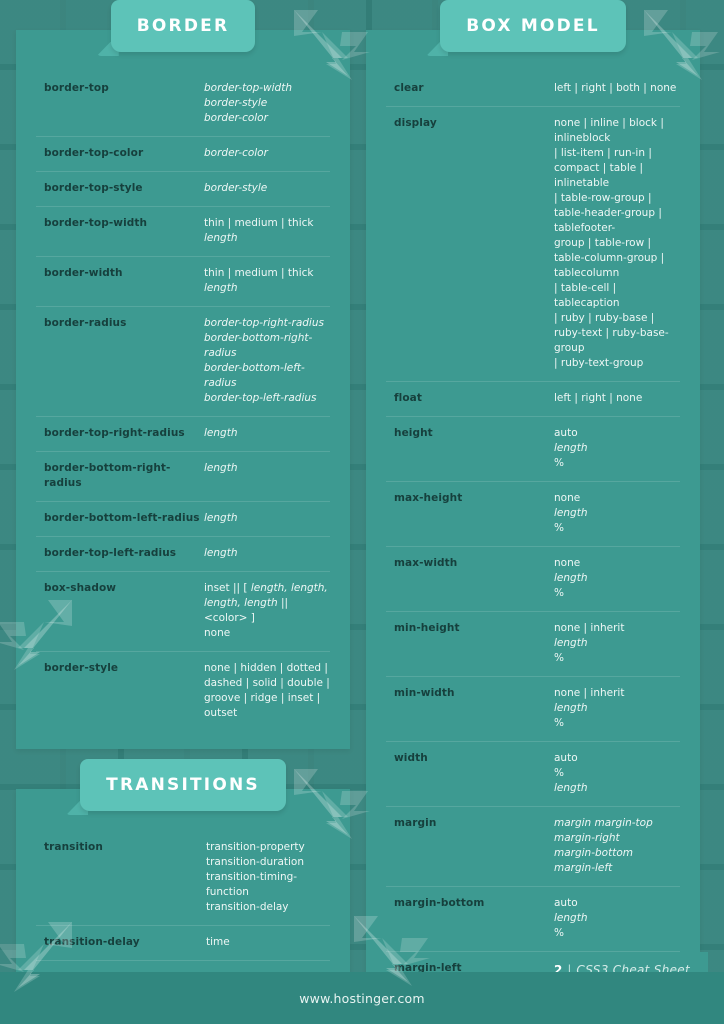  Describe the element at coordinates (599, 175) in the screenshot. I see `value-line: compact | table | inlinetable` at that location.